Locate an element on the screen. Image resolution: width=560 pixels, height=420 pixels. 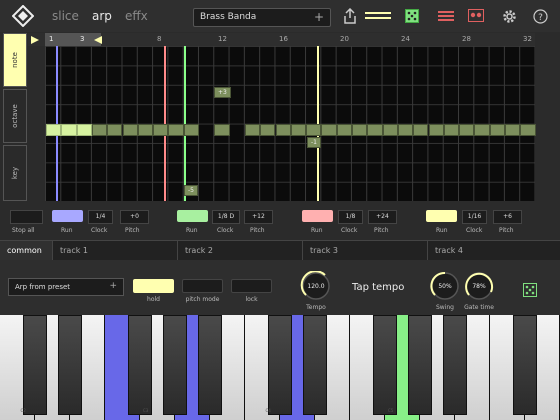
share-icon is located at coordinates (350, 16).